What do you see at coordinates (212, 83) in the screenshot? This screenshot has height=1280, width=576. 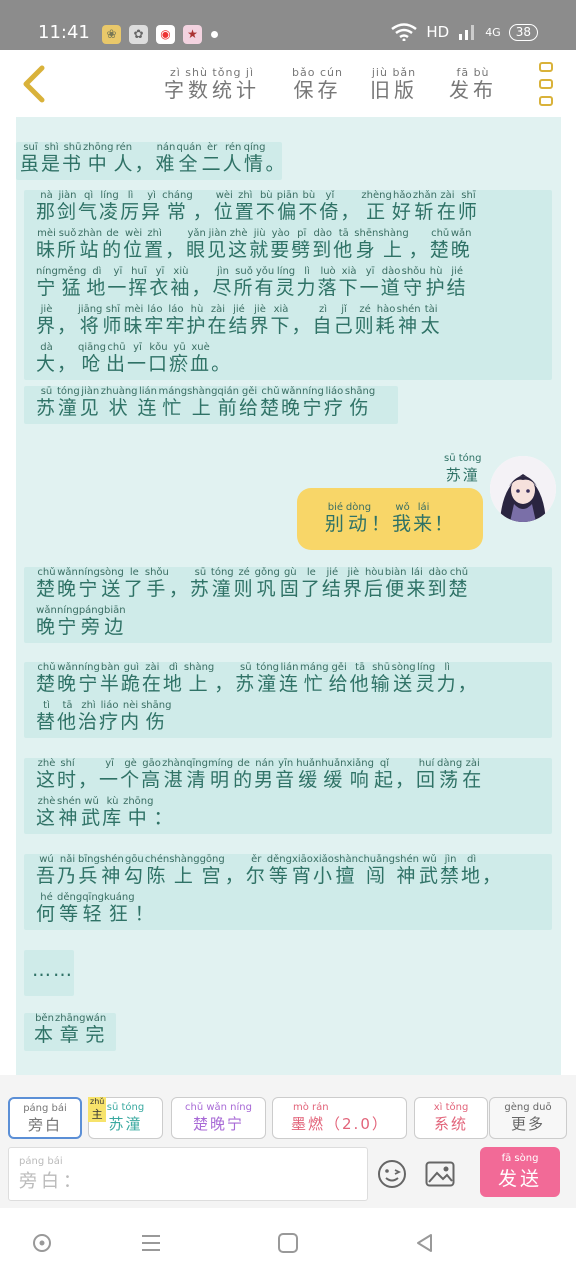 I see `word-count-button: zì shù tǒng jì 字数统计` at bounding box center [212, 83].